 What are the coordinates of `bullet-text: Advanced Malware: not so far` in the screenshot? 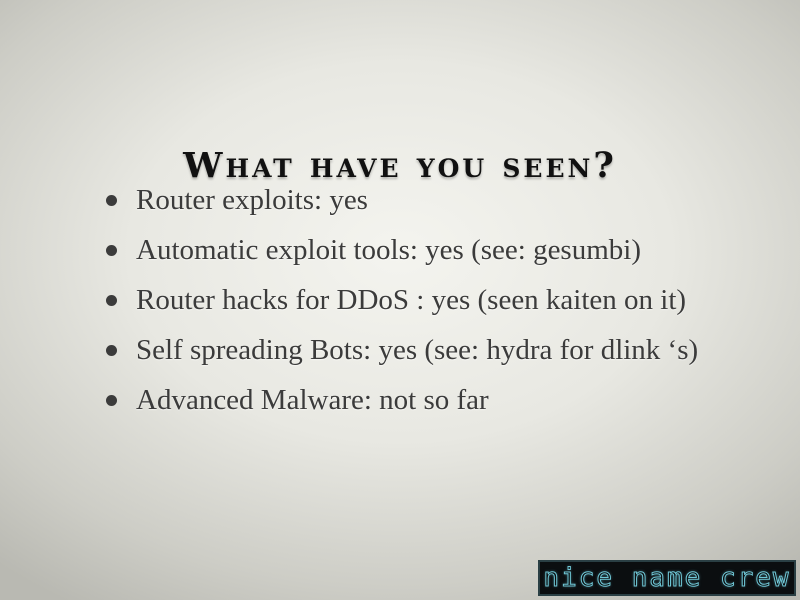 It's located at (312, 400).